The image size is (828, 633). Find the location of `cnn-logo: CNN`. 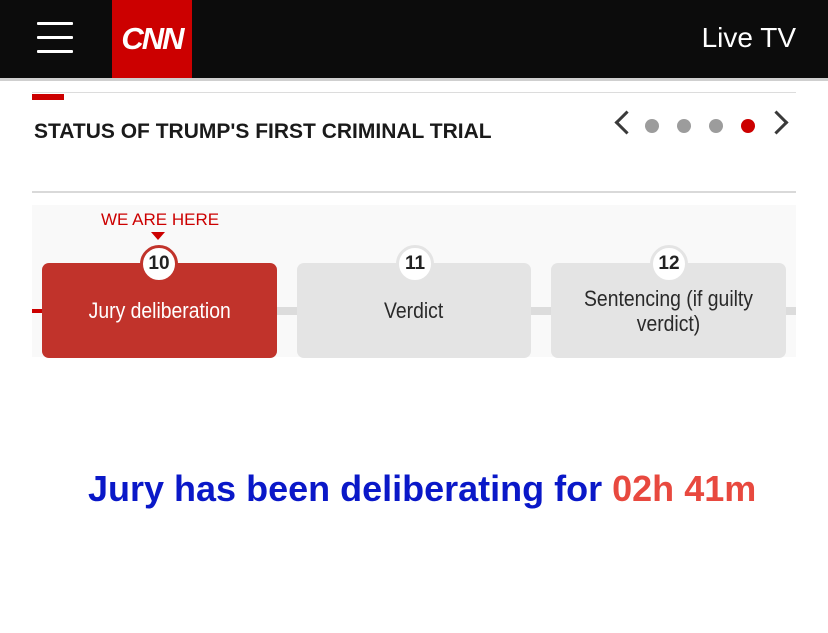

cnn-logo: CNN is located at coordinates (152, 39).